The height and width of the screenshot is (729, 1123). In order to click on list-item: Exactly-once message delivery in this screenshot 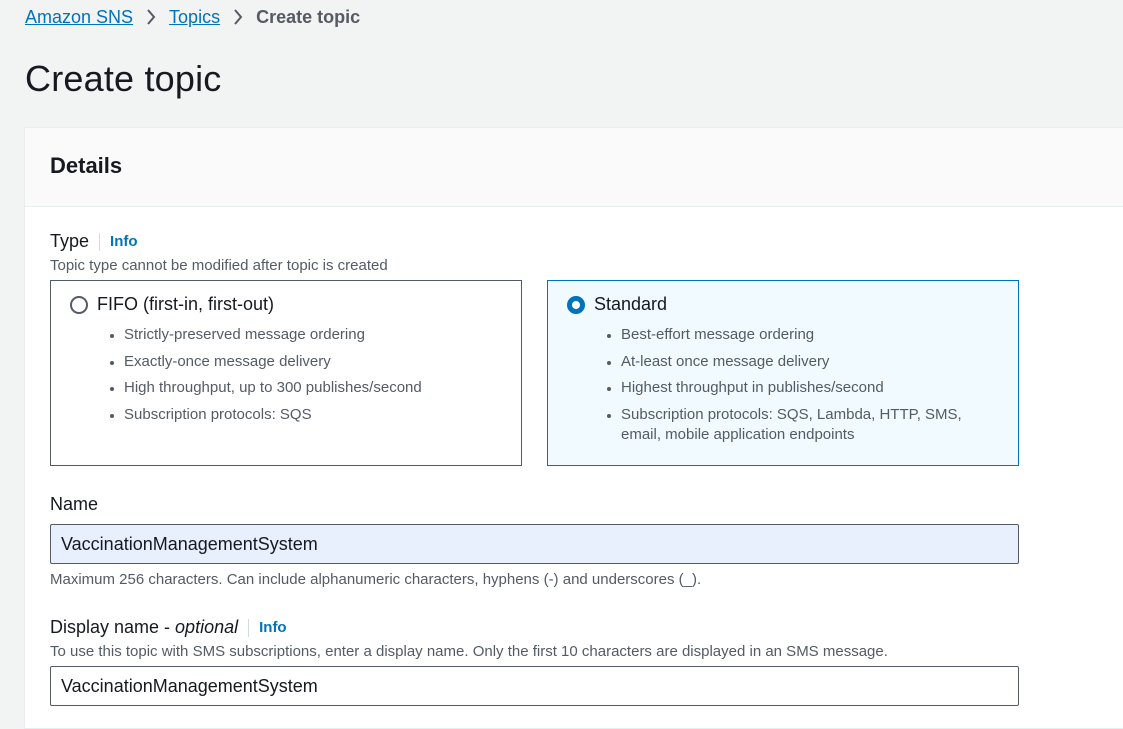, I will do `click(273, 362)`.